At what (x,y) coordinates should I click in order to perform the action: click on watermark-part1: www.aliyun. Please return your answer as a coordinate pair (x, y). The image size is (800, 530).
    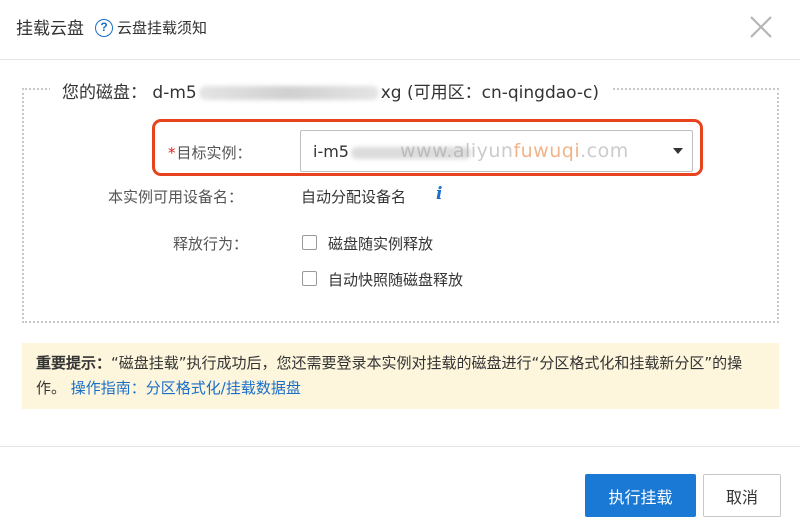
    Looking at the image, I should click on (457, 151).